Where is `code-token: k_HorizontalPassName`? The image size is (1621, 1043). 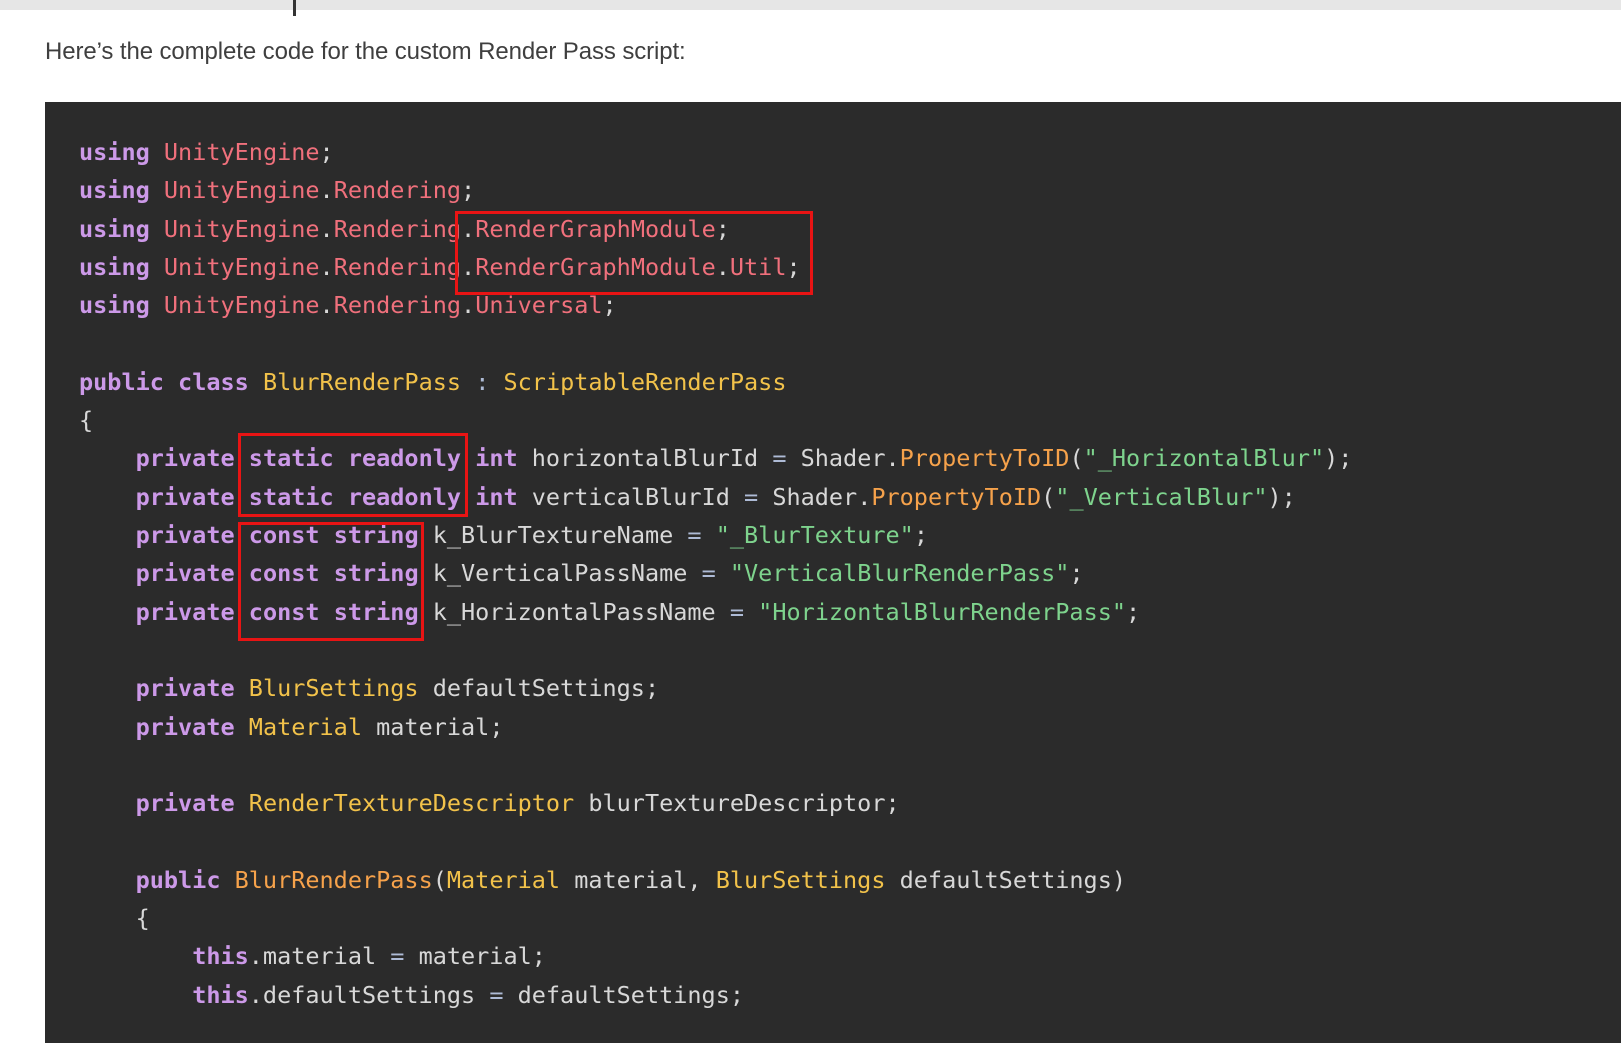 code-token: k_HorizontalPassName is located at coordinates (574, 611).